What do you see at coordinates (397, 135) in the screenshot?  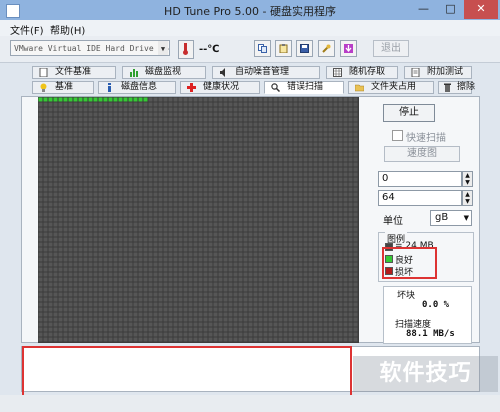 I see `quick-scan-checkbox` at bounding box center [397, 135].